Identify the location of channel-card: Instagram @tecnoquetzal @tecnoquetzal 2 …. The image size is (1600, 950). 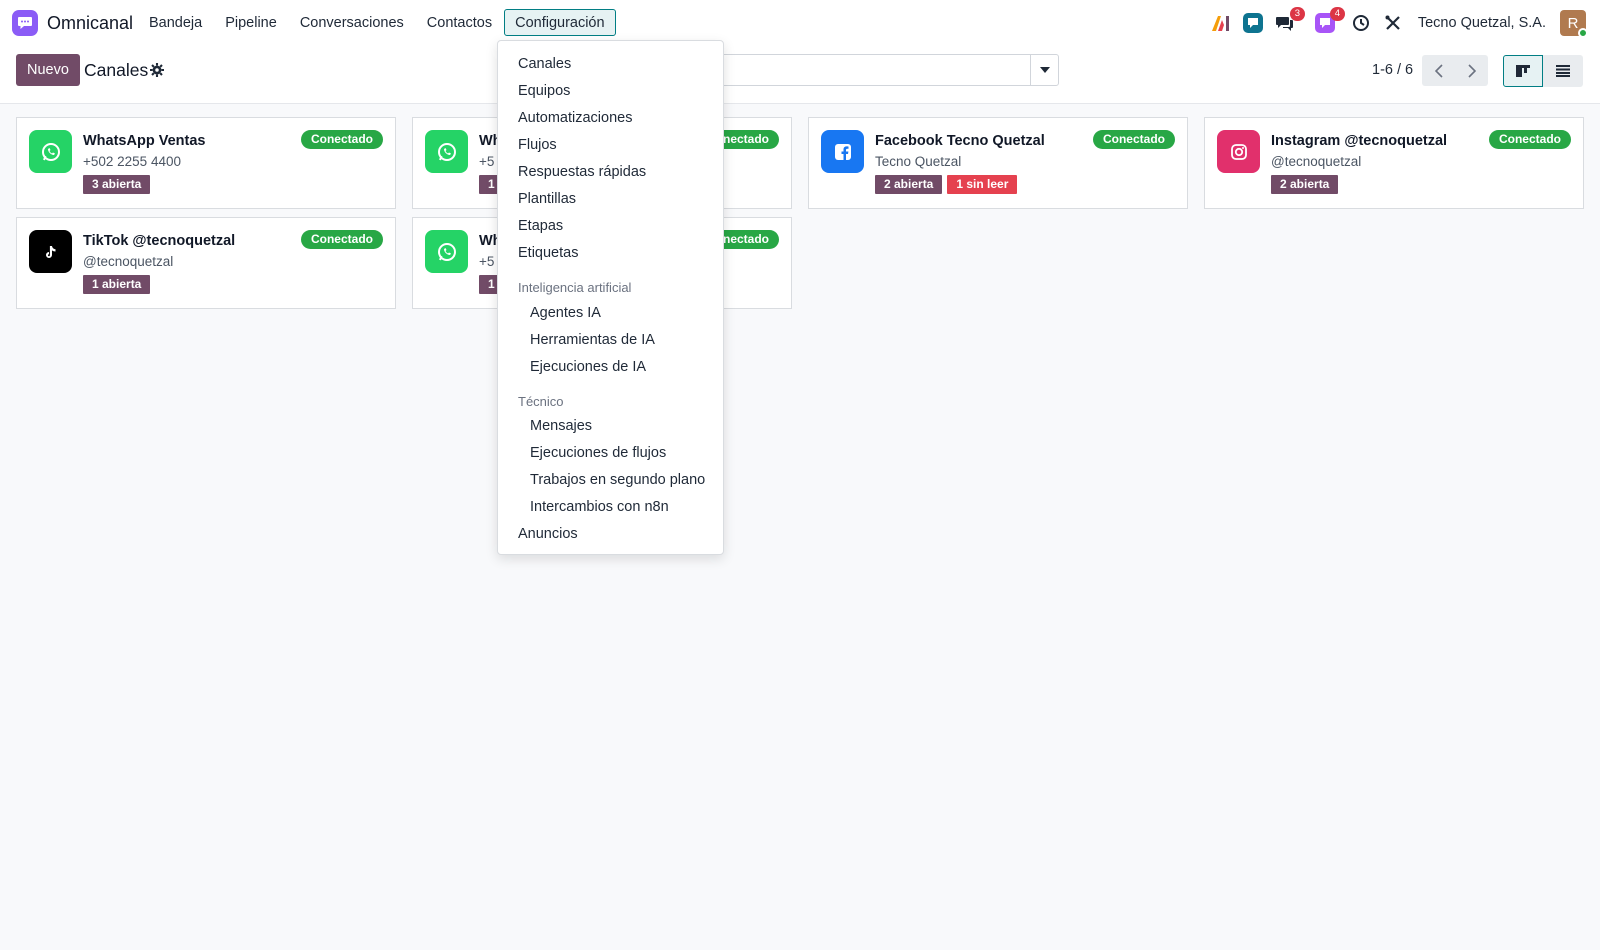
(1394, 163).